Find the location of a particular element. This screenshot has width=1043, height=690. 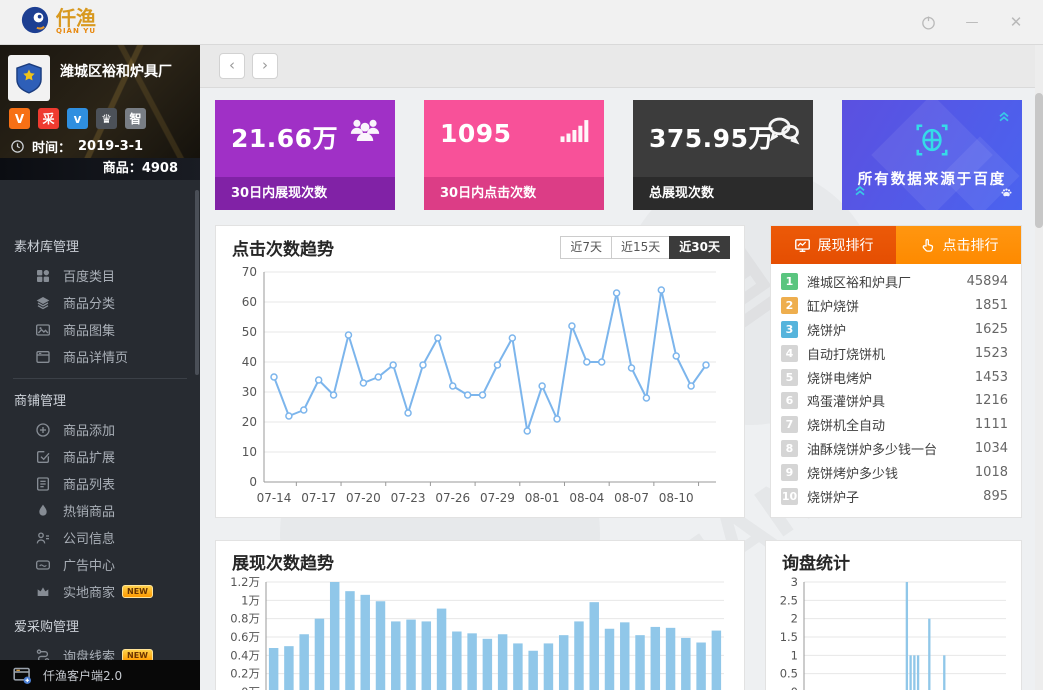

profile-section: 潍城区裕和炉具厂 V 采 v ♛ 智 时间： 2019-3-1 is located at coordinates (100, 101).